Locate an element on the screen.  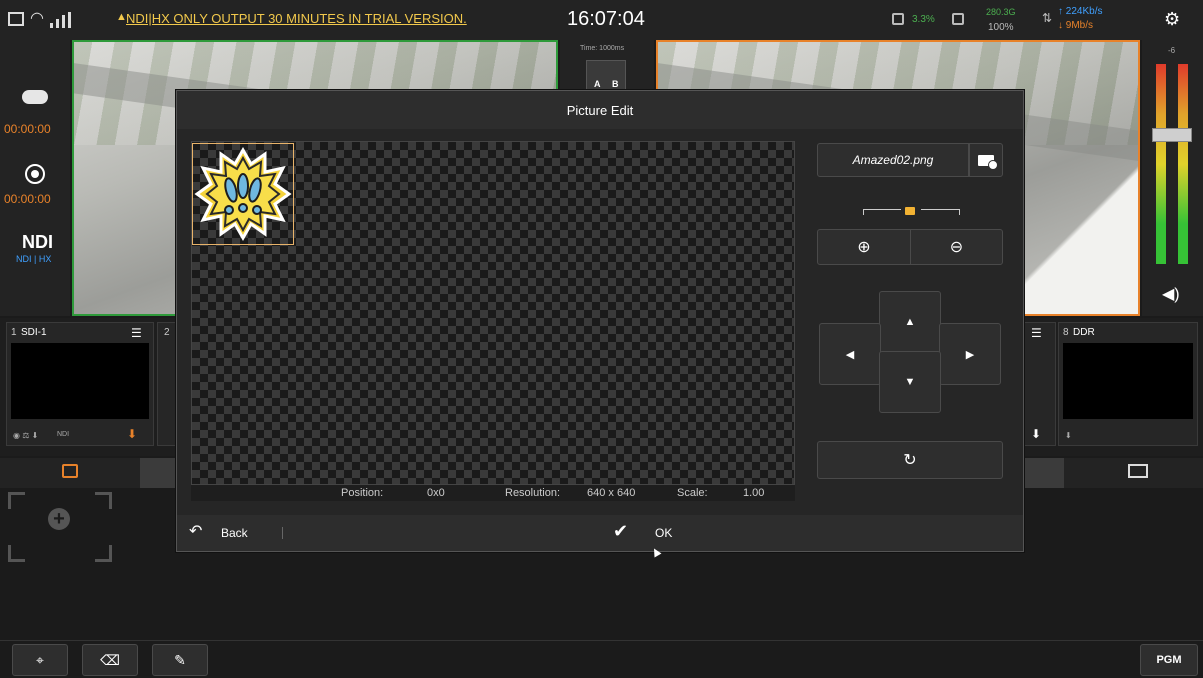
arrow-left-icon: ◀ is located at coordinates (850, 354).